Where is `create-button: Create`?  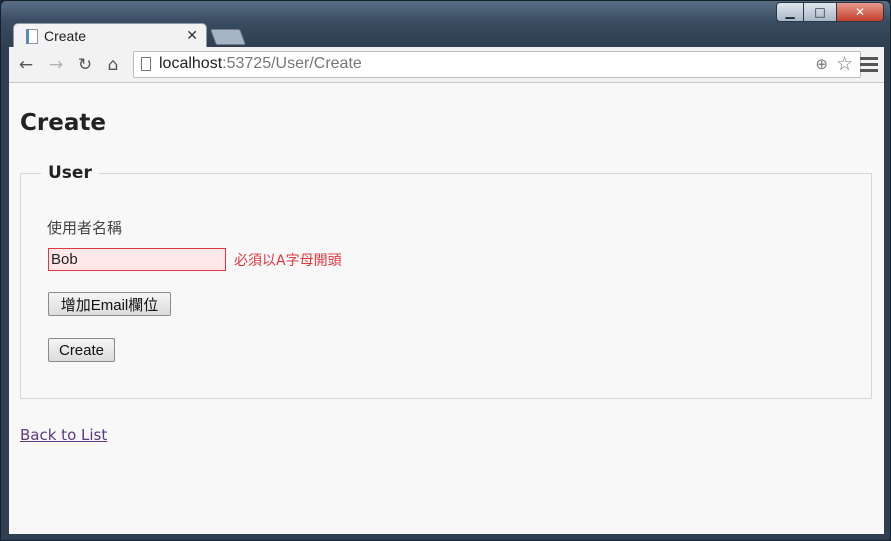
create-button: Create is located at coordinates (81, 350).